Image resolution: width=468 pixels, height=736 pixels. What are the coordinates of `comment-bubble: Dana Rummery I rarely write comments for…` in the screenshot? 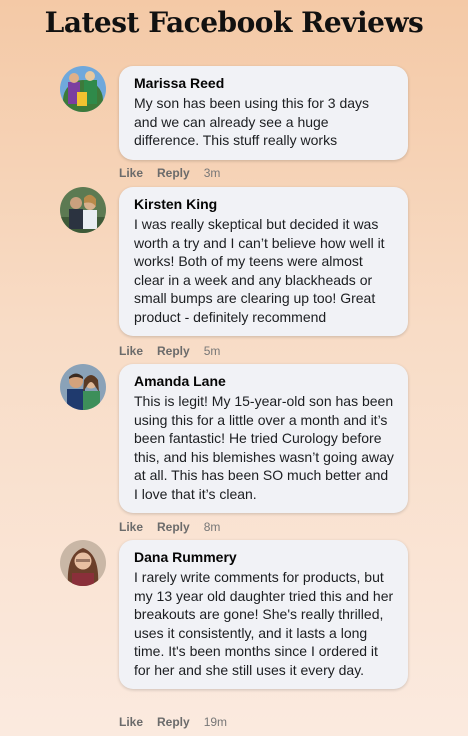 It's located at (263, 614).